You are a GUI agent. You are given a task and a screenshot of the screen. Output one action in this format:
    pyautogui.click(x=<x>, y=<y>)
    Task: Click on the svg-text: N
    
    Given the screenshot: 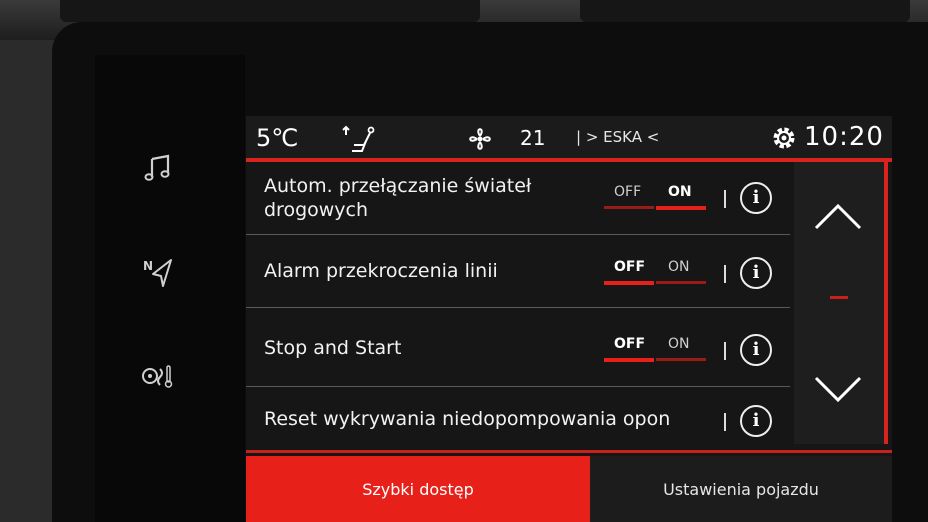 What is the action you would take?
    pyautogui.click(x=148, y=266)
    